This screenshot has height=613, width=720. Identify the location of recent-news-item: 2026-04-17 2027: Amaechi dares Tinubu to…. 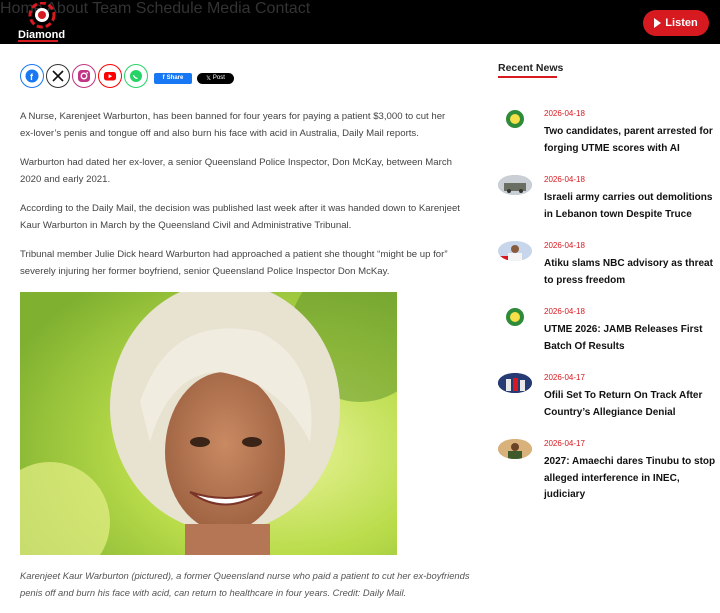
(606, 469).